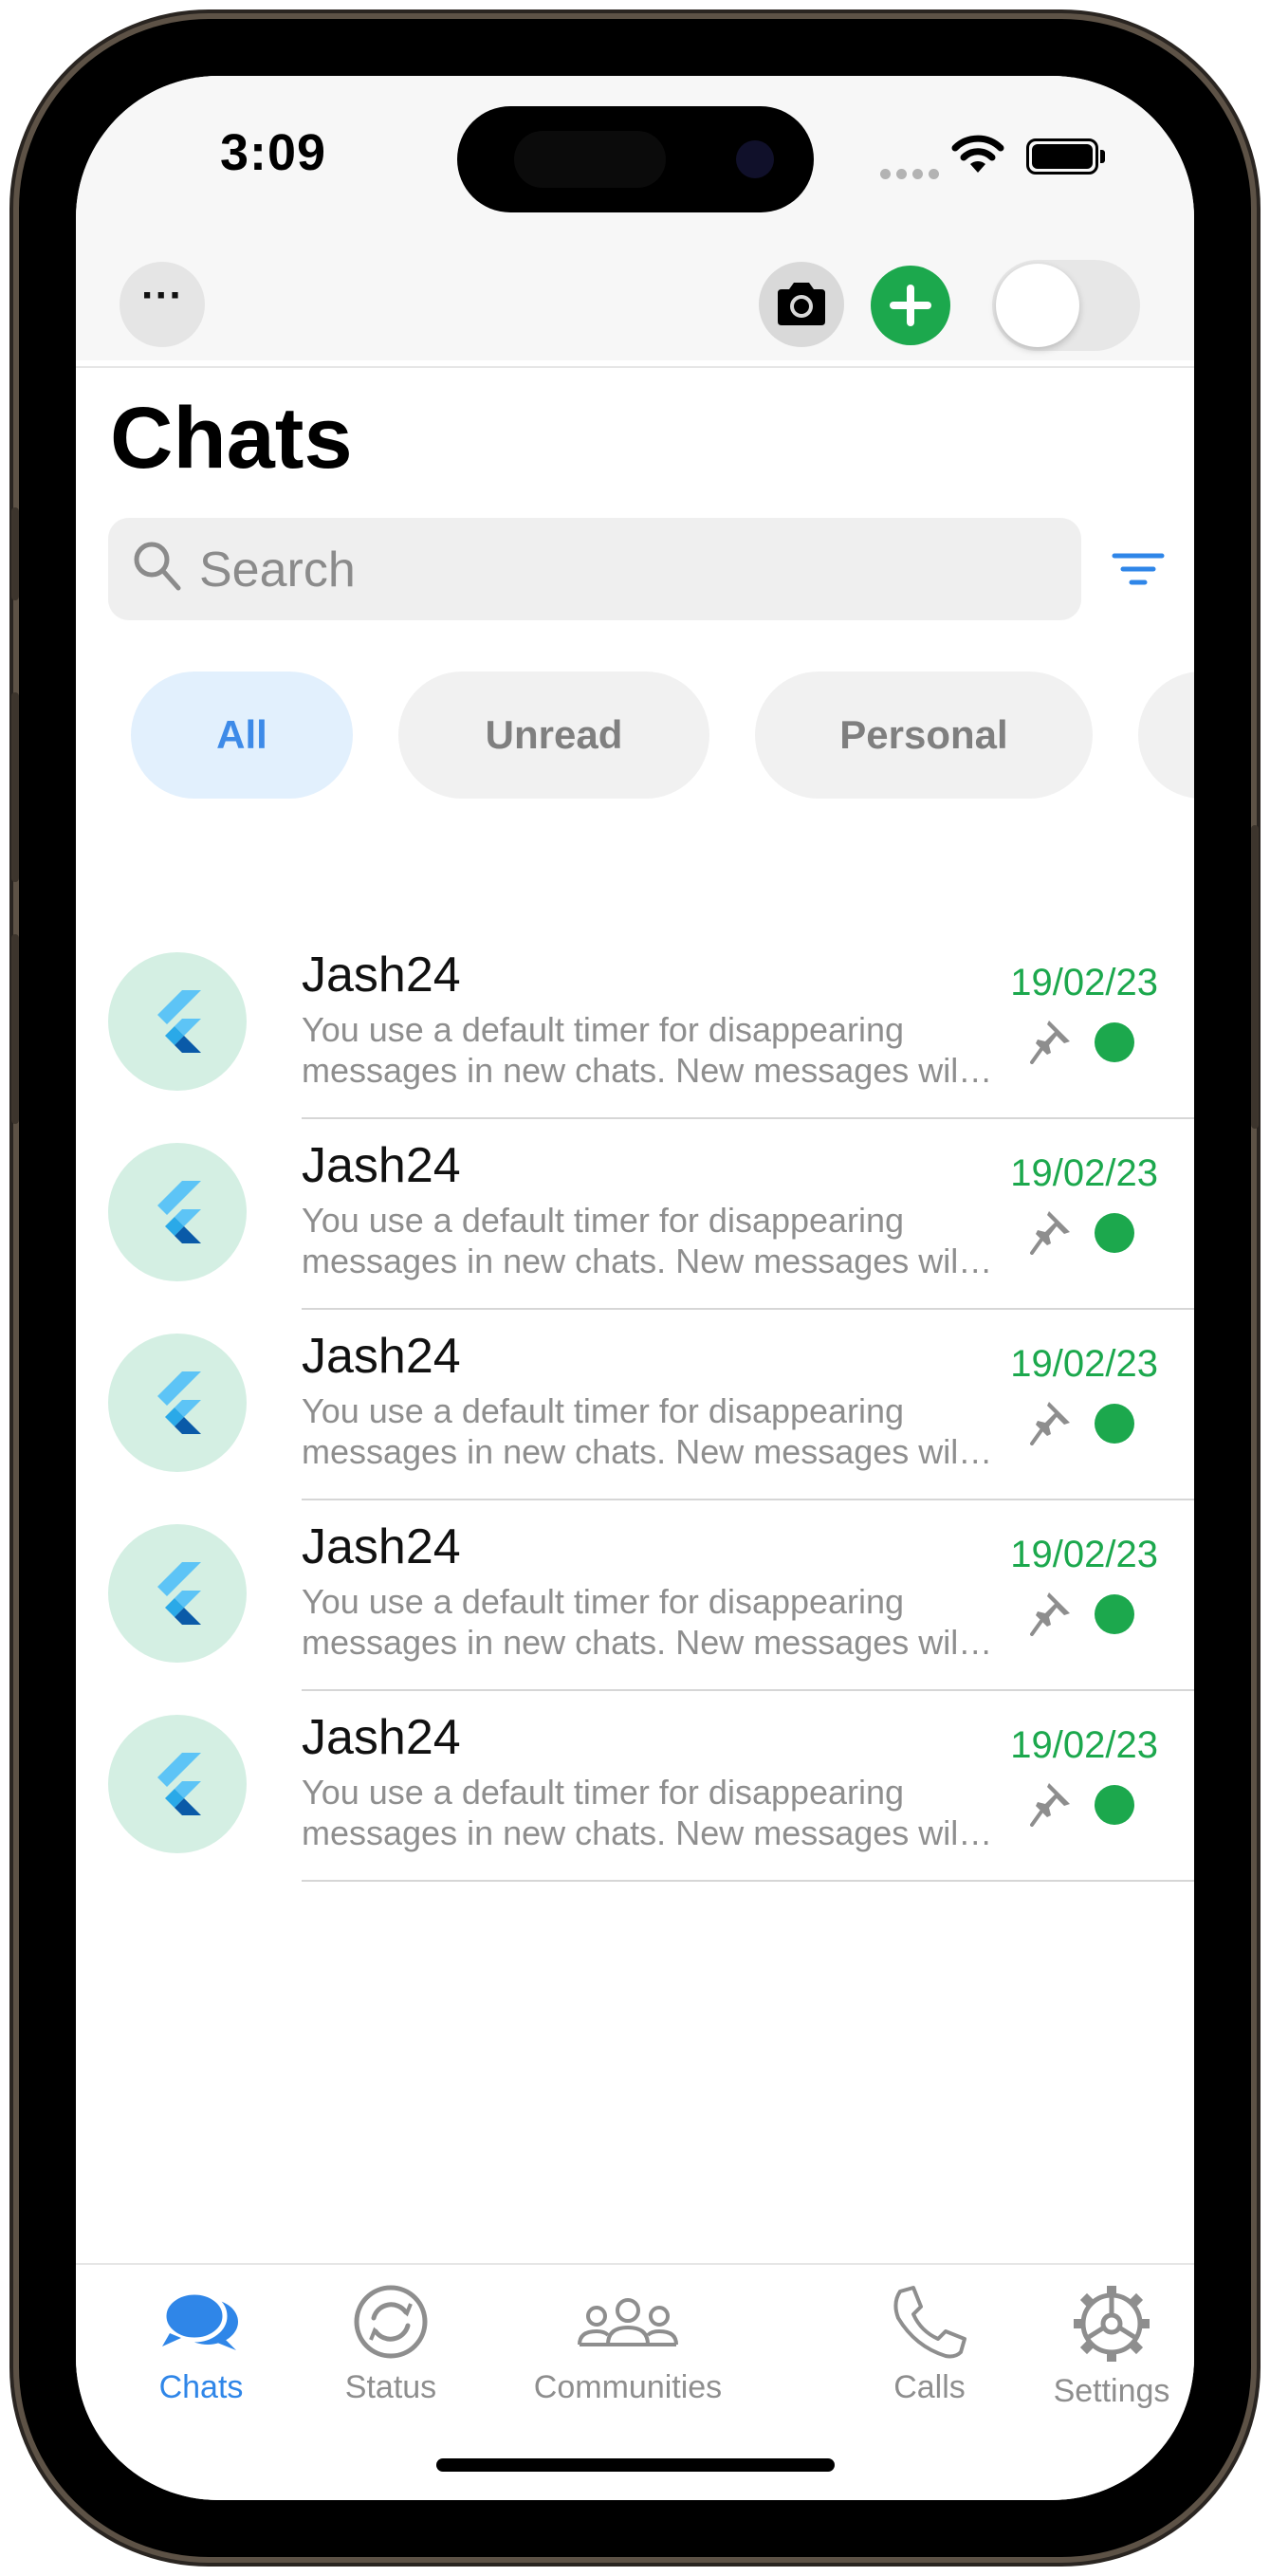 This screenshot has height=2576, width=1270. I want to click on new-chat-button, so click(910, 305).